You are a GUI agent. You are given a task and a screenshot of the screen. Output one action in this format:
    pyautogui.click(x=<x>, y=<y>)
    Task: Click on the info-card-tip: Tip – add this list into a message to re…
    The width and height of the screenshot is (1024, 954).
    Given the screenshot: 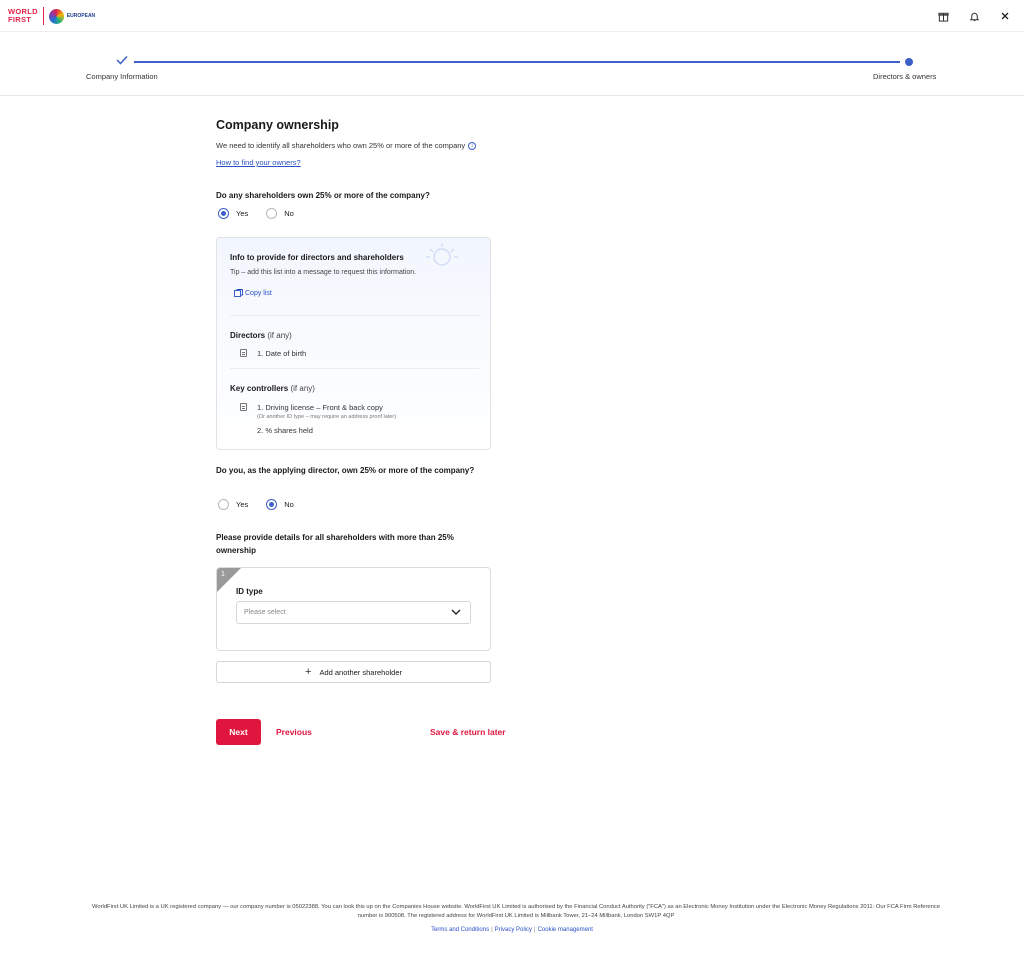 What is the action you would take?
    pyautogui.click(x=323, y=272)
    